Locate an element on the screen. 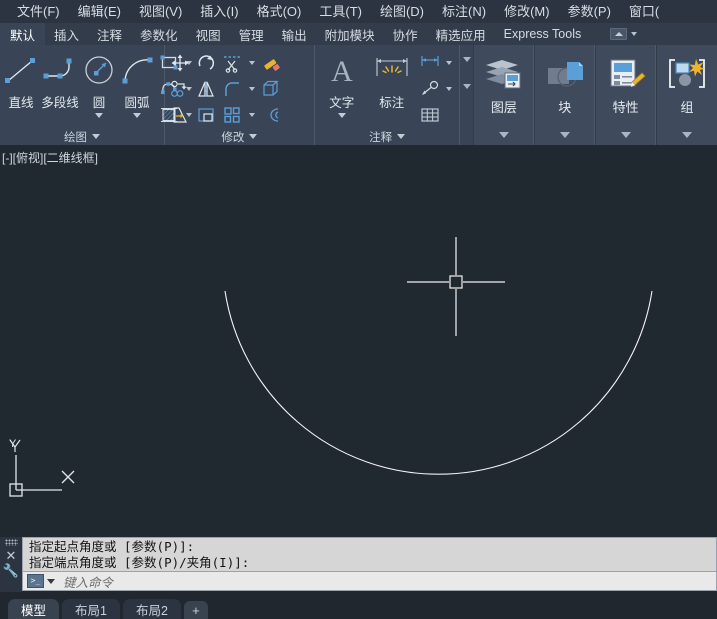  ribbon-overflow-caret-2-icon is located at coordinates (466, 86).